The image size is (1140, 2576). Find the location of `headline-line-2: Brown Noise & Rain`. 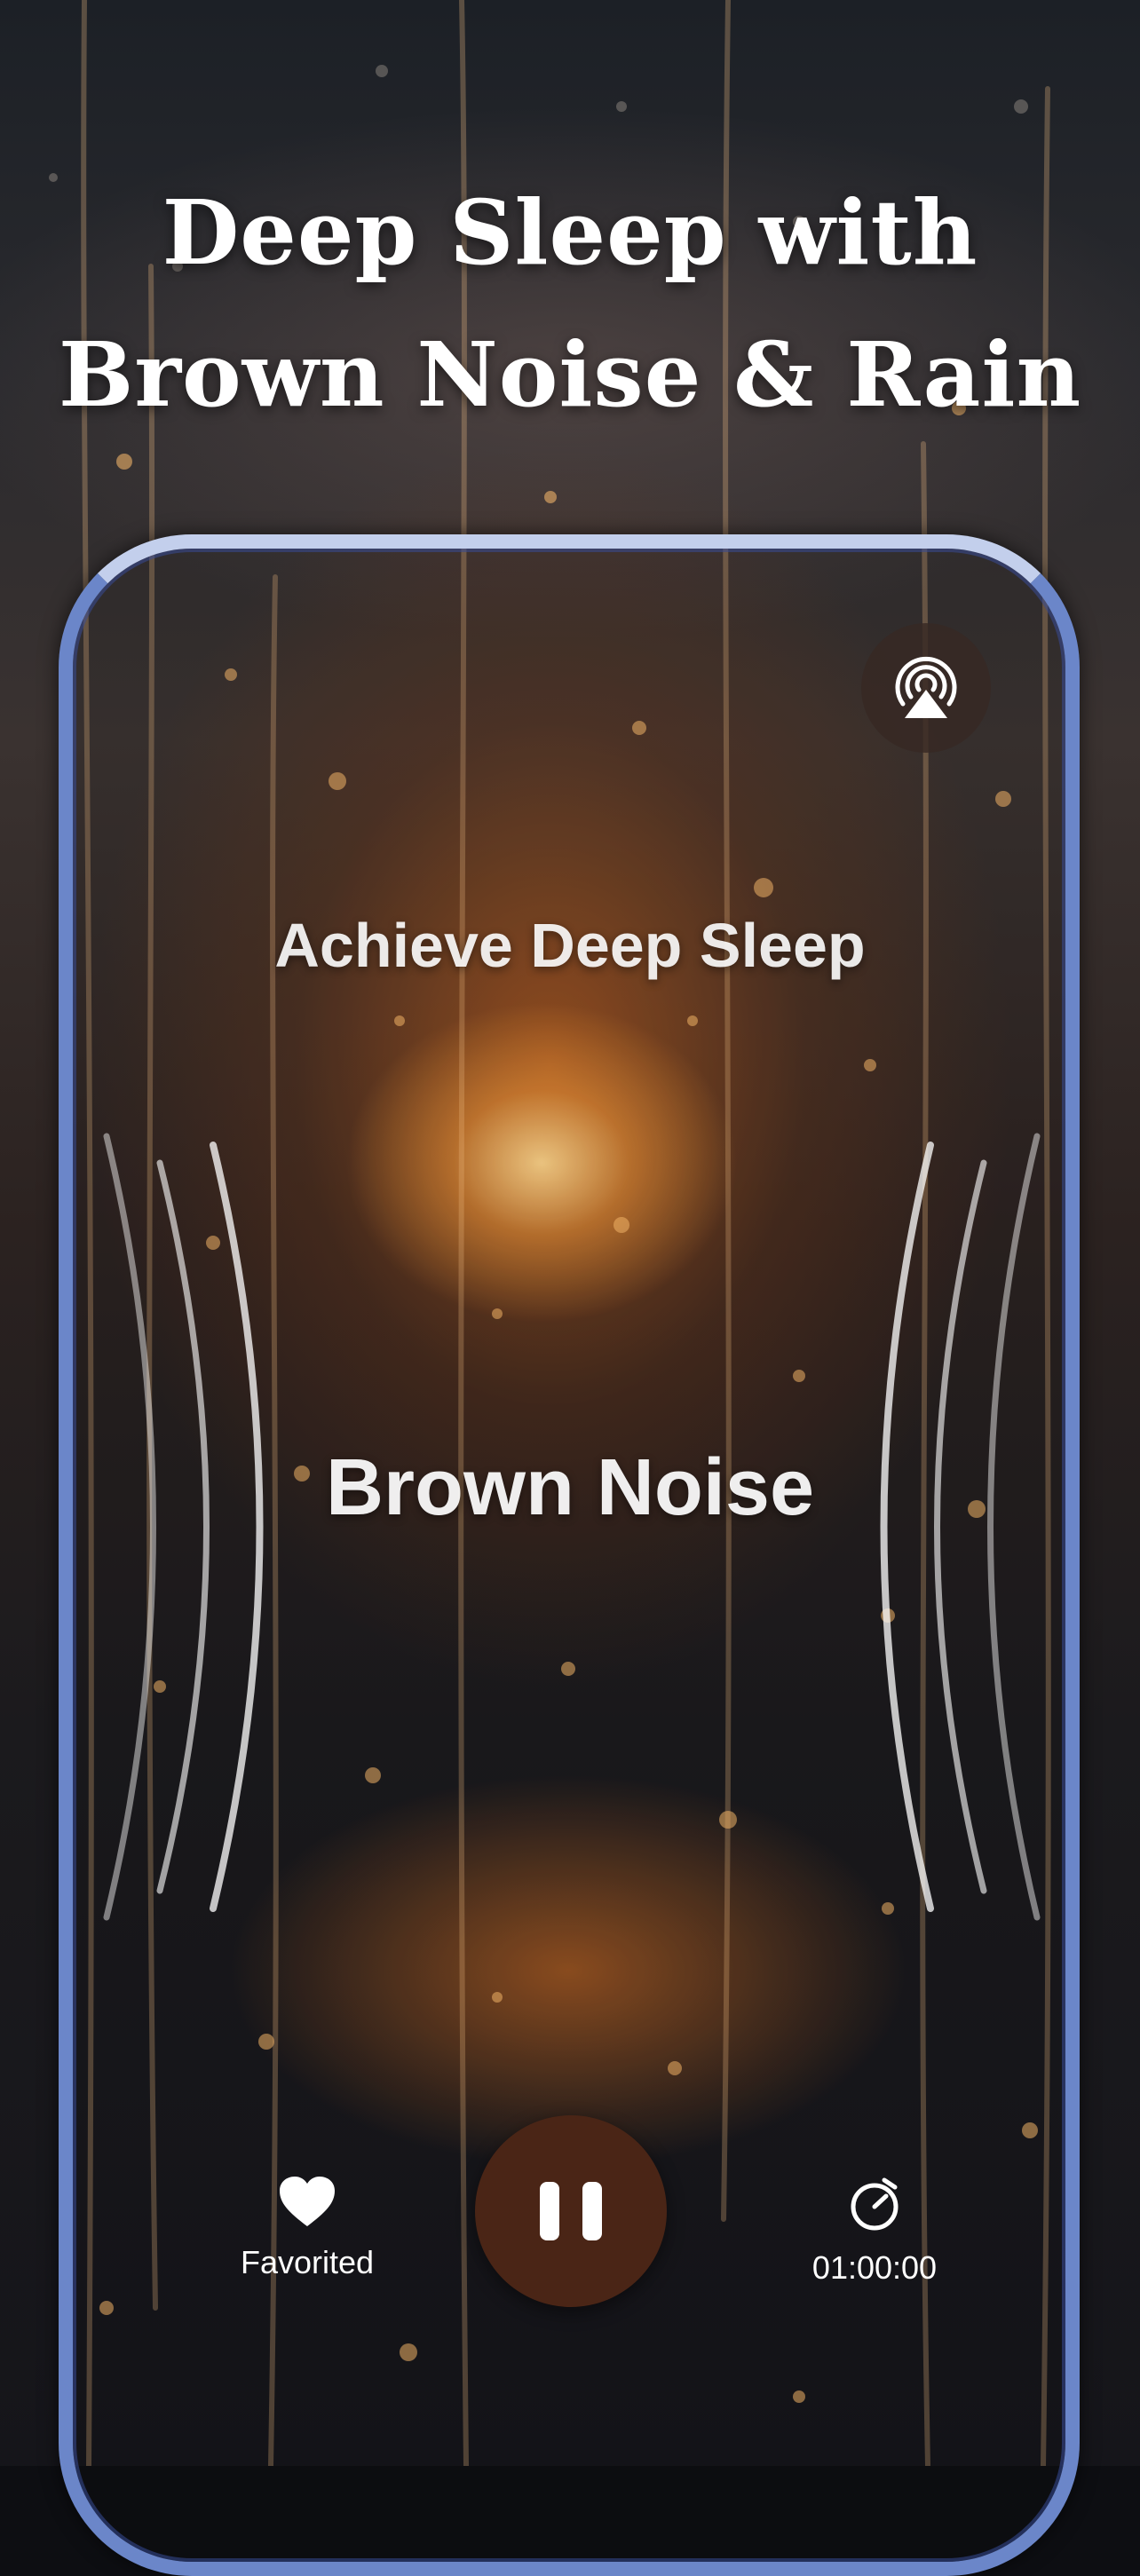

headline-line-2: Brown Noise & Rain is located at coordinates (570, 374).